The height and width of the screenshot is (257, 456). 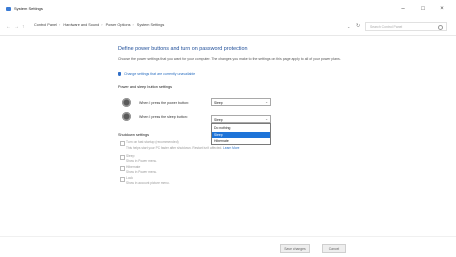 What do you see at coordinates (440, 27) in the screenshot?
I see `search-icon` at bounding box center [440, 27].